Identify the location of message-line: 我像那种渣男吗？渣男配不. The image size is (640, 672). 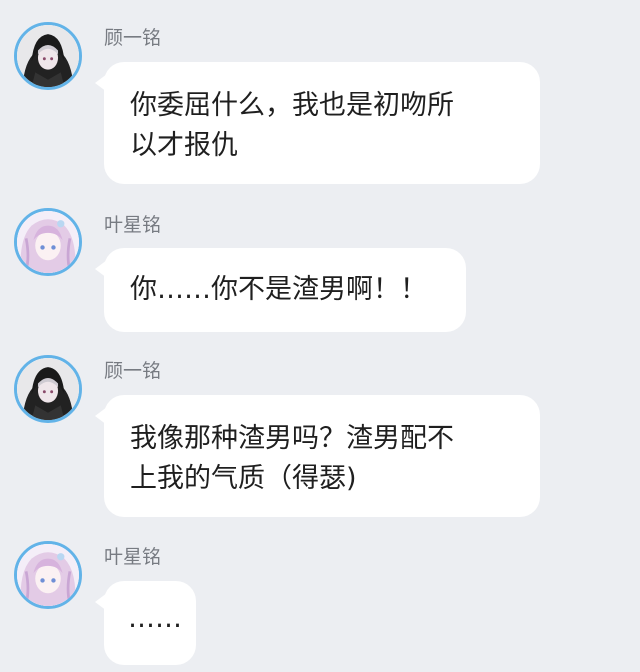
(292, 438).